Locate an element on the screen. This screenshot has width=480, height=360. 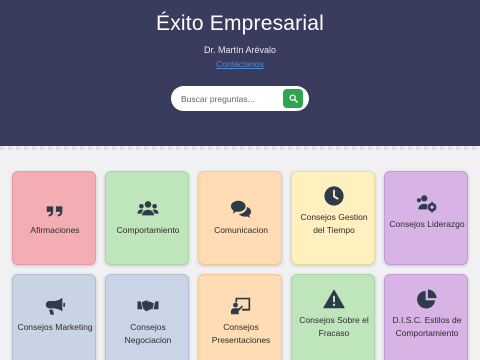
card-label: Comunicacion is located at coordinates (241, 230).